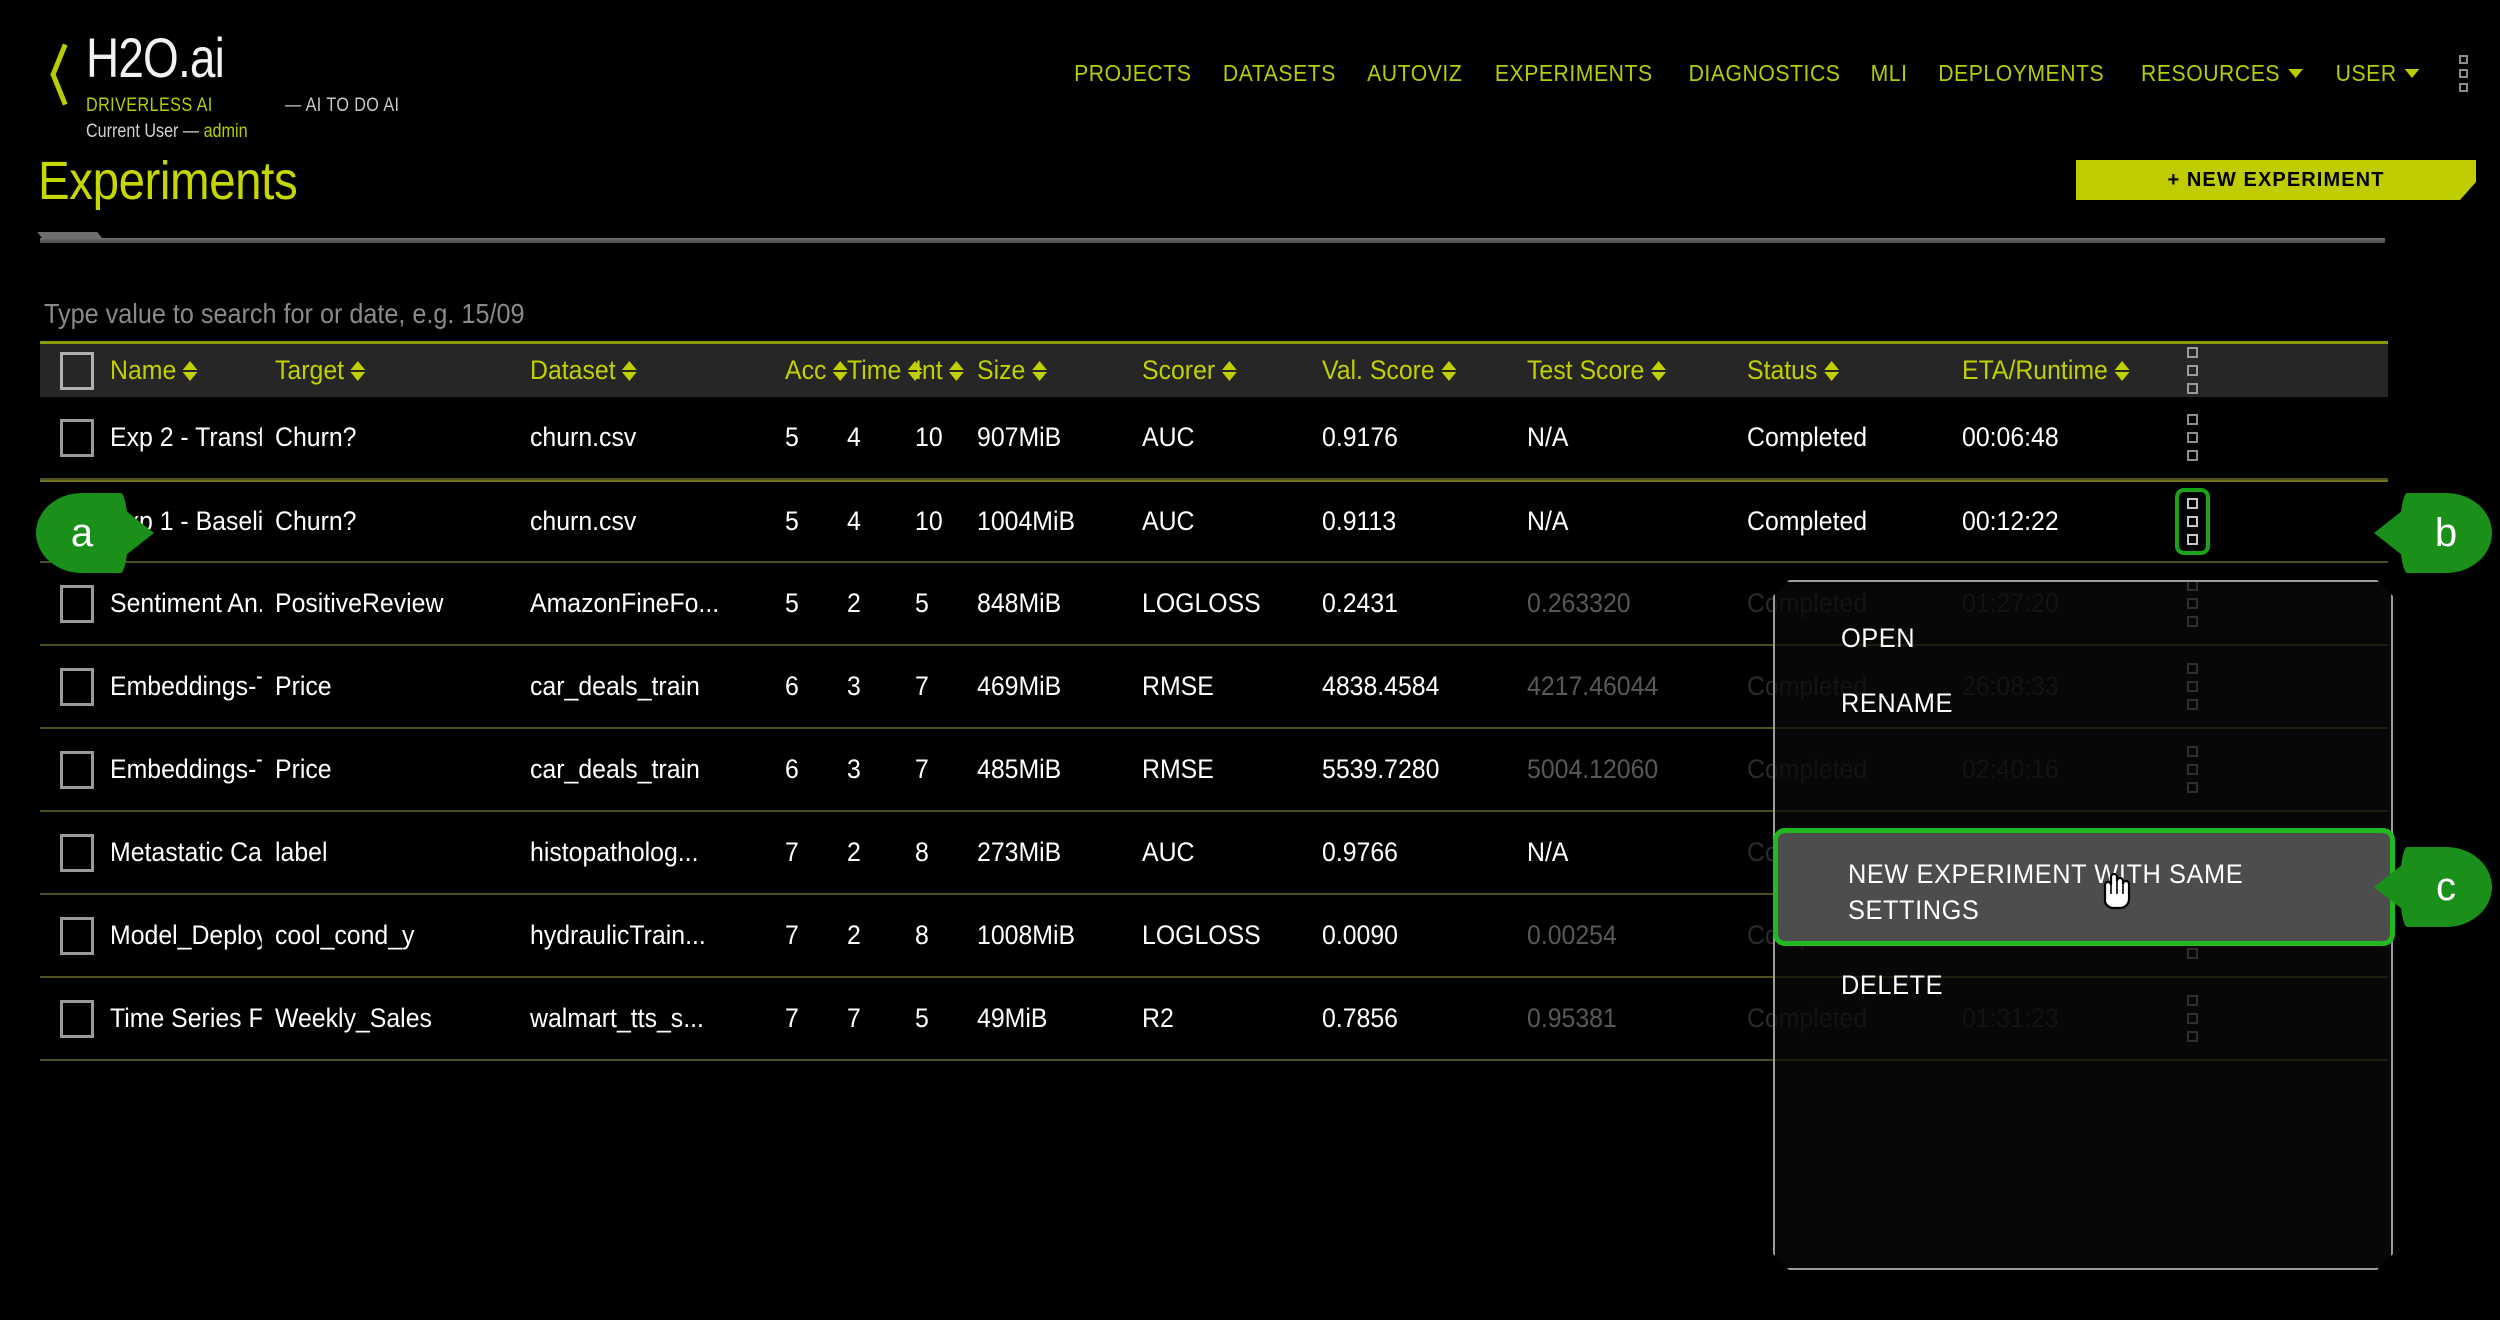 This screenshot has height=1320, width=2500. I want to click on nav-item-datasets: DATASETS, so click(1279, 73).